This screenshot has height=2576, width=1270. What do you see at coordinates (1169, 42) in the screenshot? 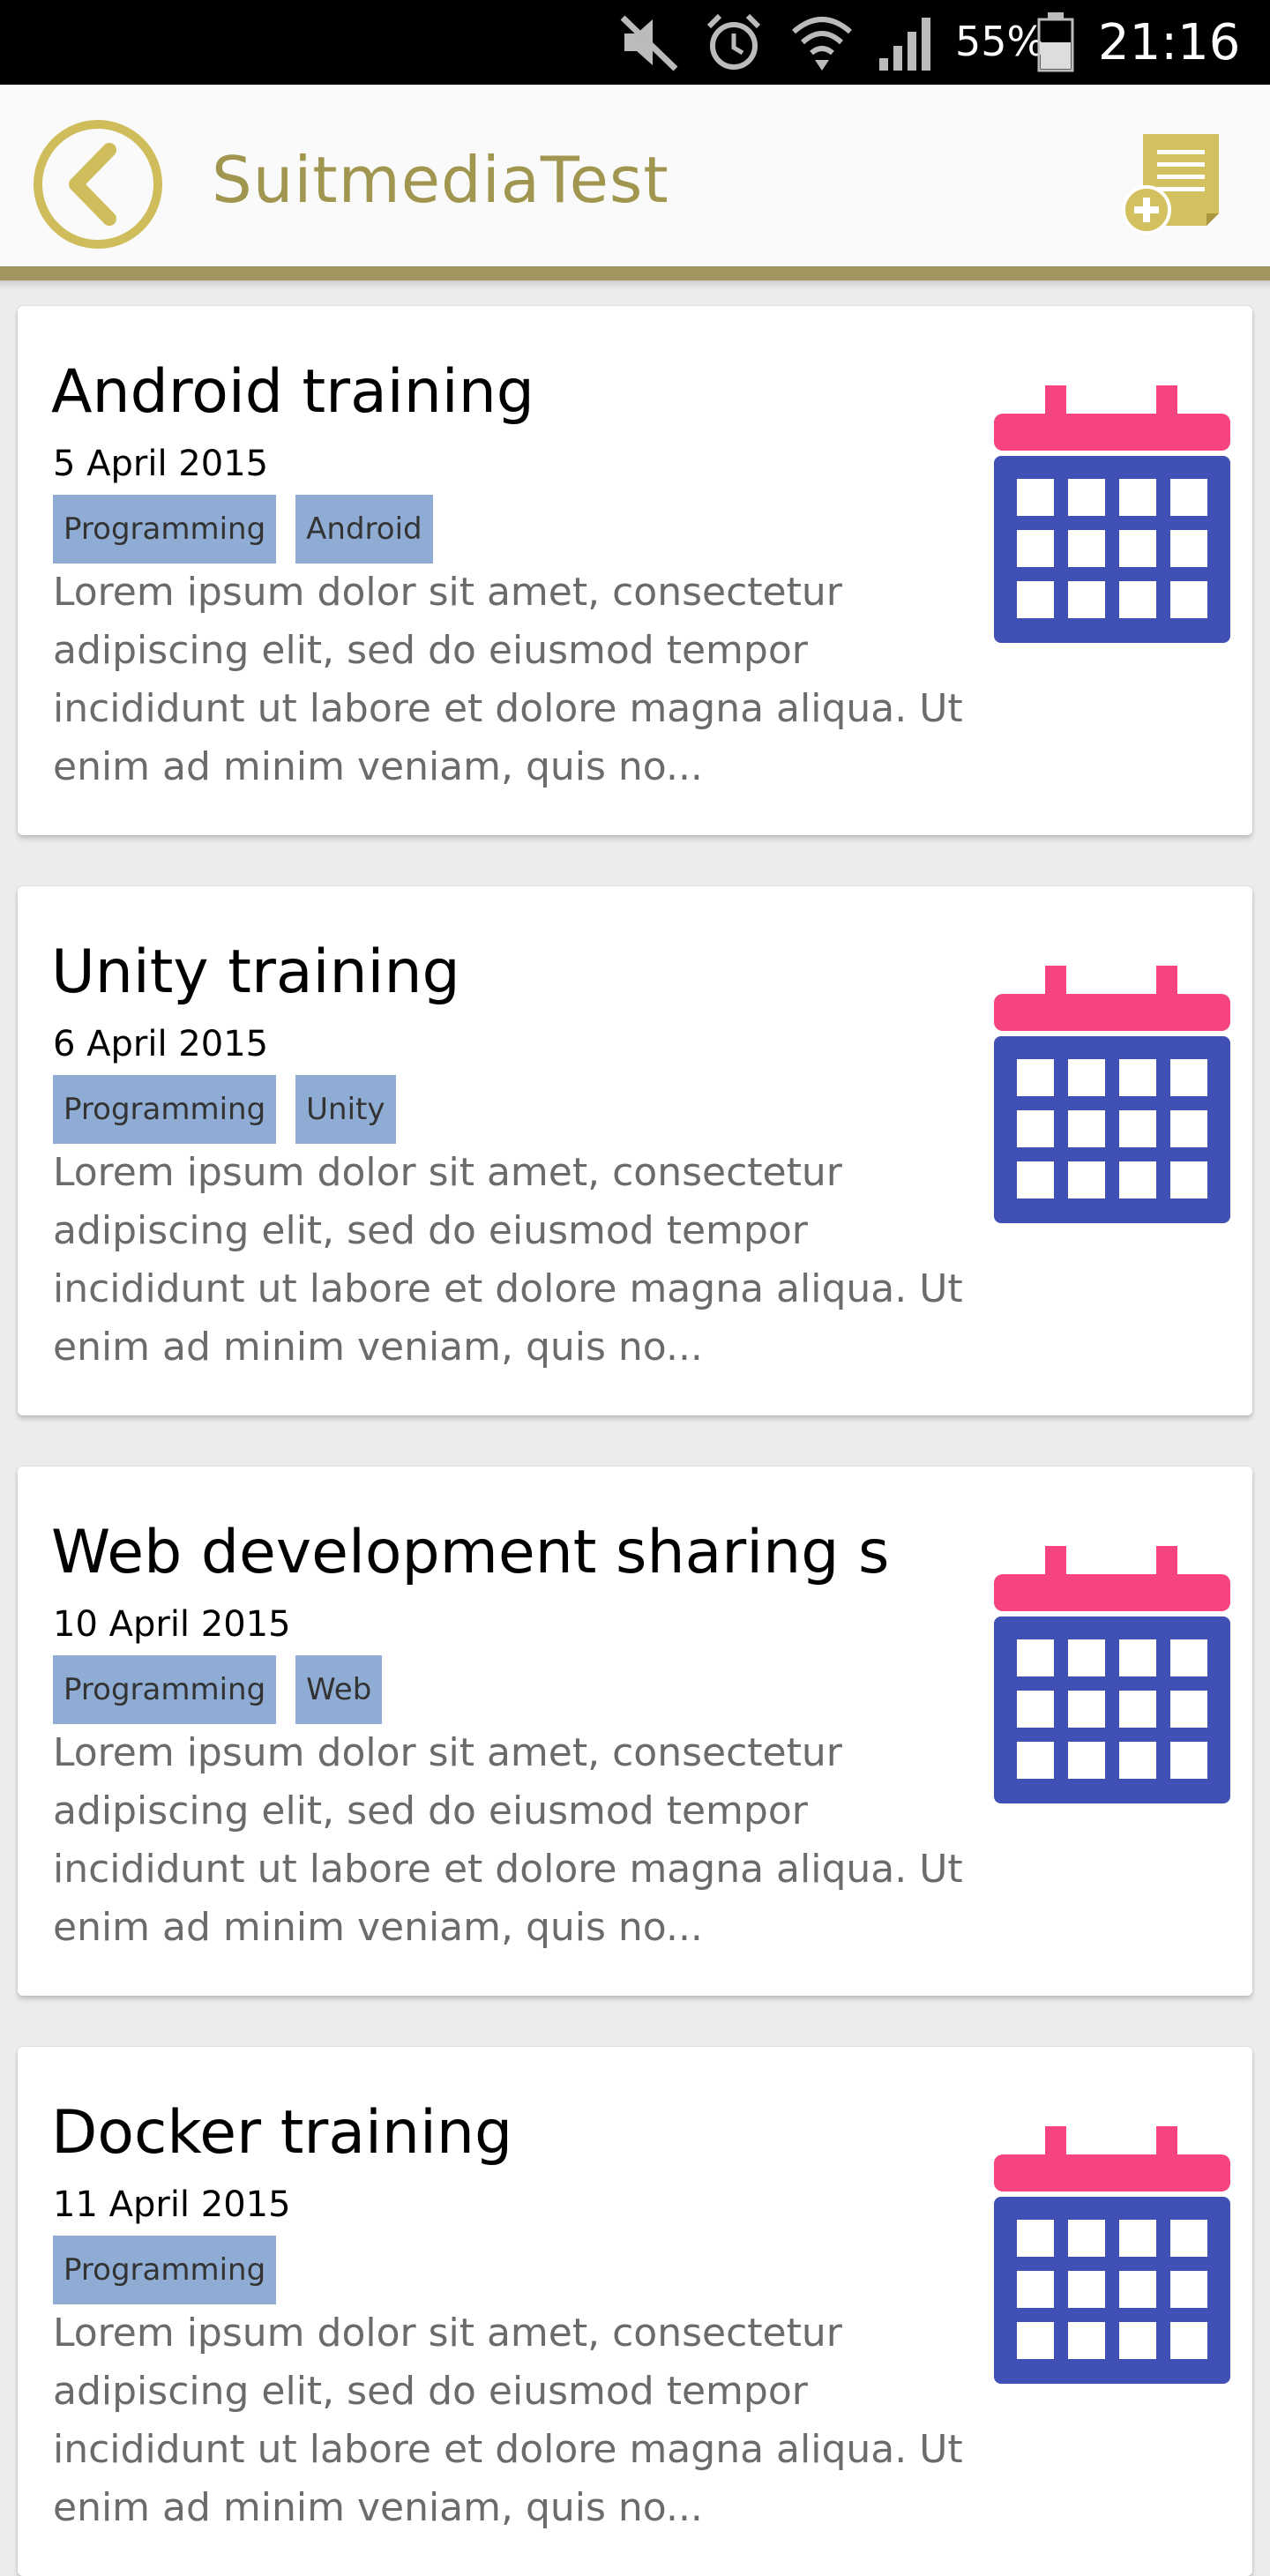
I see `clock: 21:16` at bounding box center [1169, 42].